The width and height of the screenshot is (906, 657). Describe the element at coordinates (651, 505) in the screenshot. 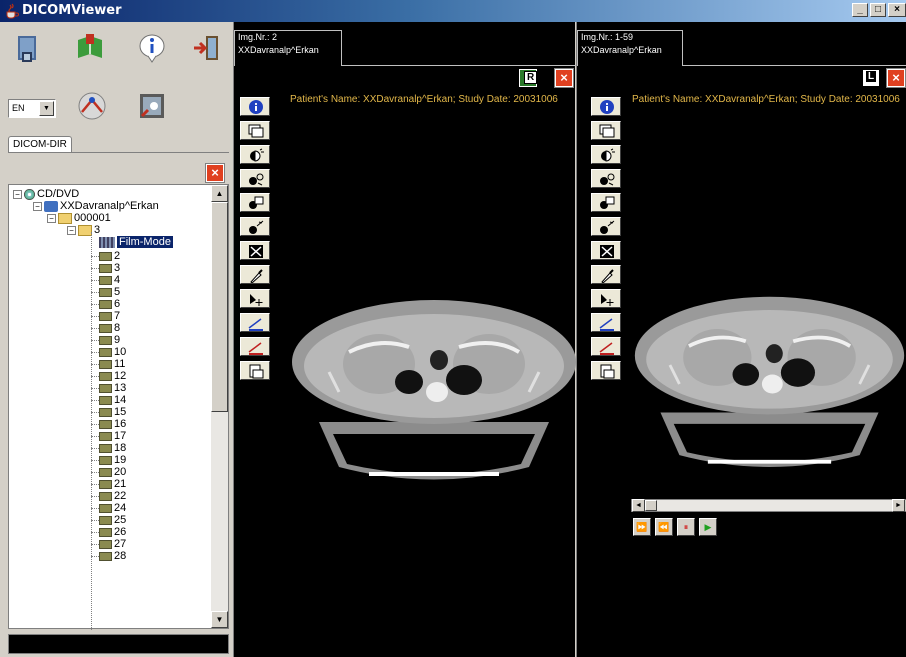

I see `frame-scroll-thumb` at that location.